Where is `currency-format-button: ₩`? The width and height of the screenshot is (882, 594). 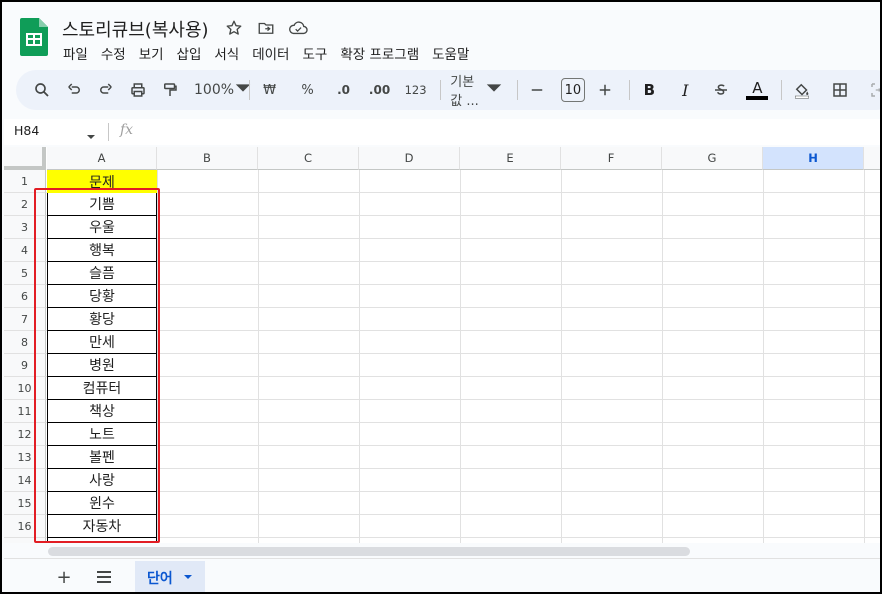
currency-format-button: ₩ is located at coordinates (270, 90).